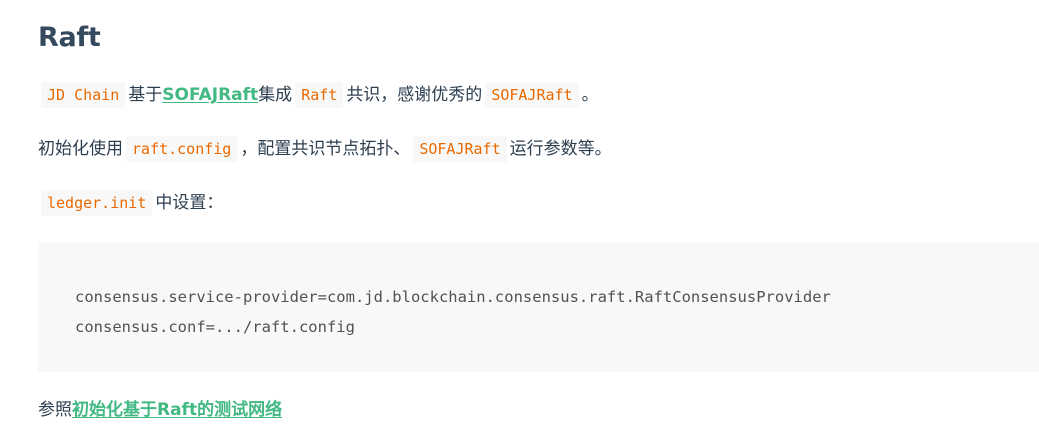 The width and height of the screenshot is (1039, 445). Describe the element at coordinates (215, 327) in the screenshot. I see `code-line: consensus.conf=.../raft.config` at that location.